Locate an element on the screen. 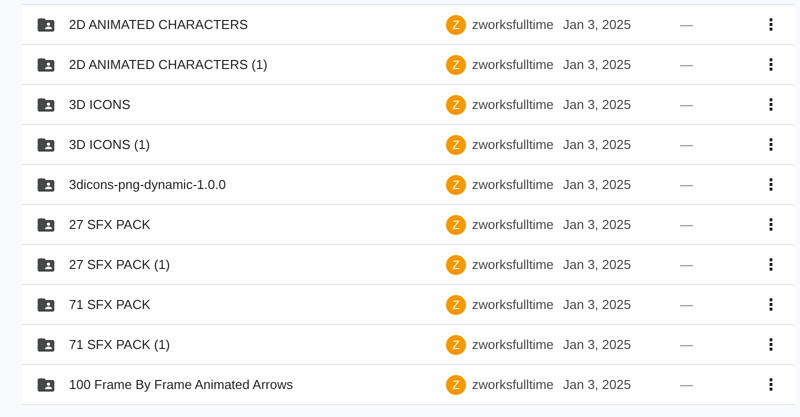 Image resolution: width=800 pixels, height=417 pixels. folder-name: 100 Frame By Frame Animated Arrows is located at coordinates (181, 384).